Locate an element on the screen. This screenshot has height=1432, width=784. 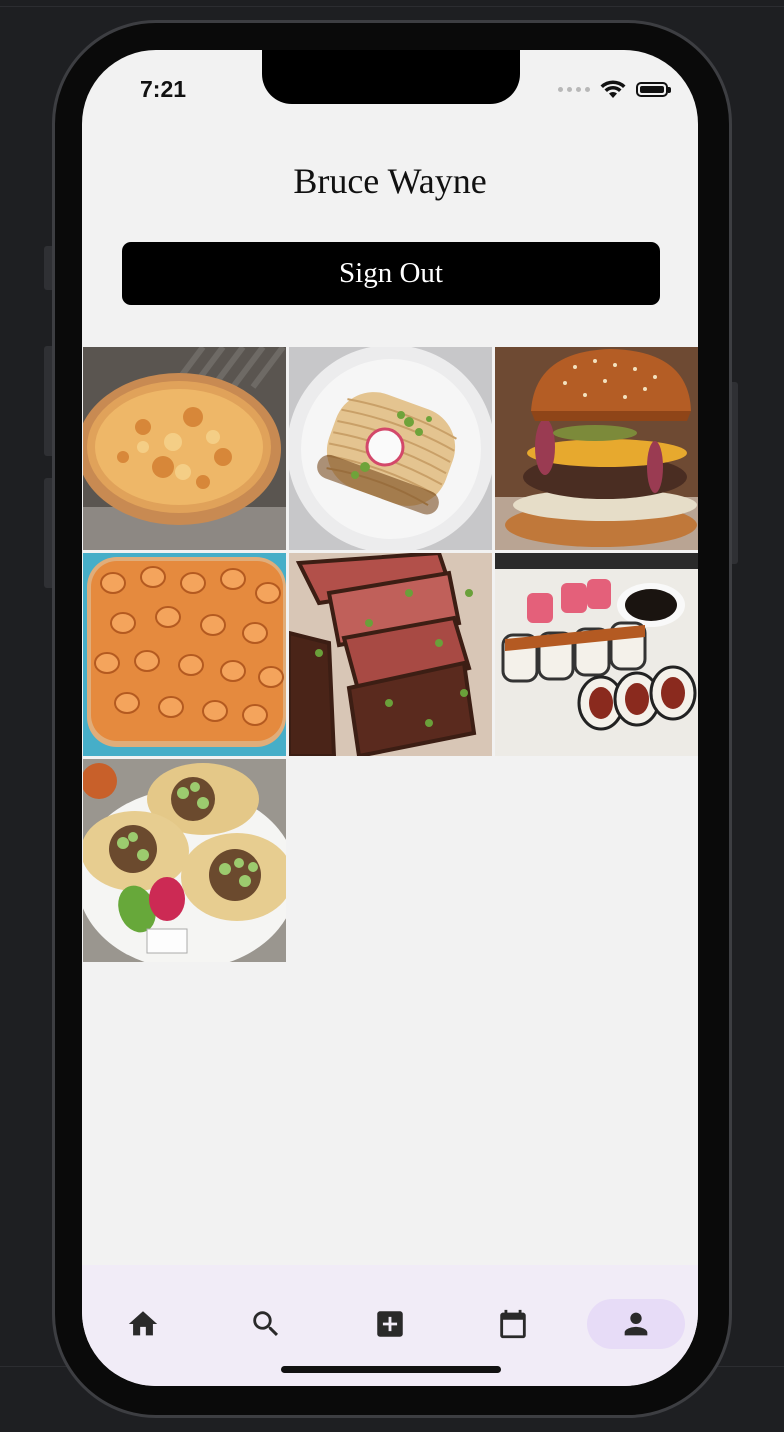
status-time: 7:21 is located at coordinates (163, 89).